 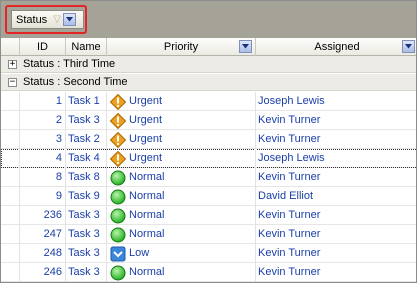 I want to click on cell-id: 3, so click(x=43, y=139).